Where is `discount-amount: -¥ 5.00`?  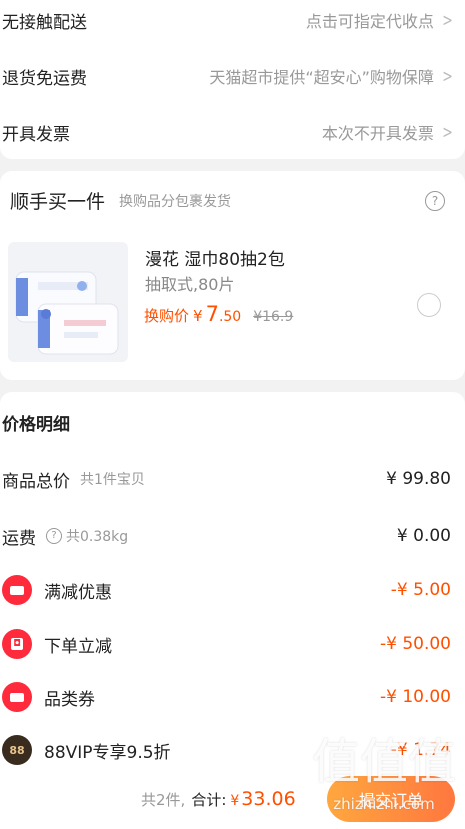
discount-amount: -¥ 5.00 is located at coordinates (420, 590).